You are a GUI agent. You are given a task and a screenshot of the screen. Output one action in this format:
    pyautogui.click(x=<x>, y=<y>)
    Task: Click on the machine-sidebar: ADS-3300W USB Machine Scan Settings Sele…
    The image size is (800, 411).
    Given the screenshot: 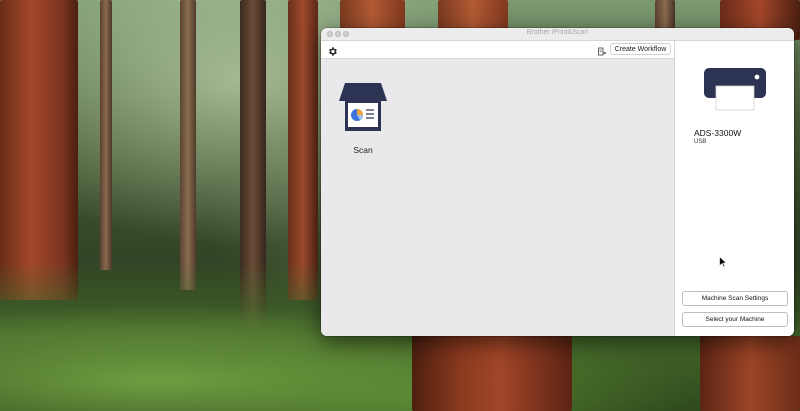 What is the action you would take?
    pyautogui.click(x=734, y=188)
    